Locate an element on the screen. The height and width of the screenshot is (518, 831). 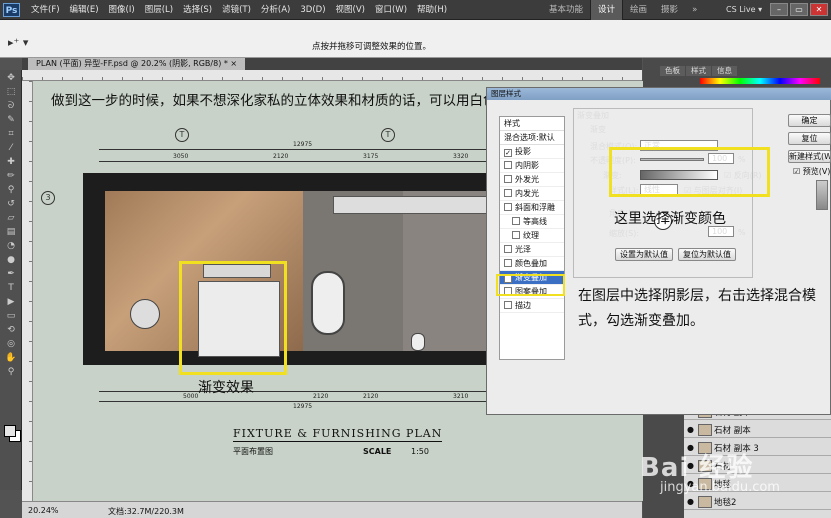
tab-swatches: 色板 is located at coordinates (672, 71).